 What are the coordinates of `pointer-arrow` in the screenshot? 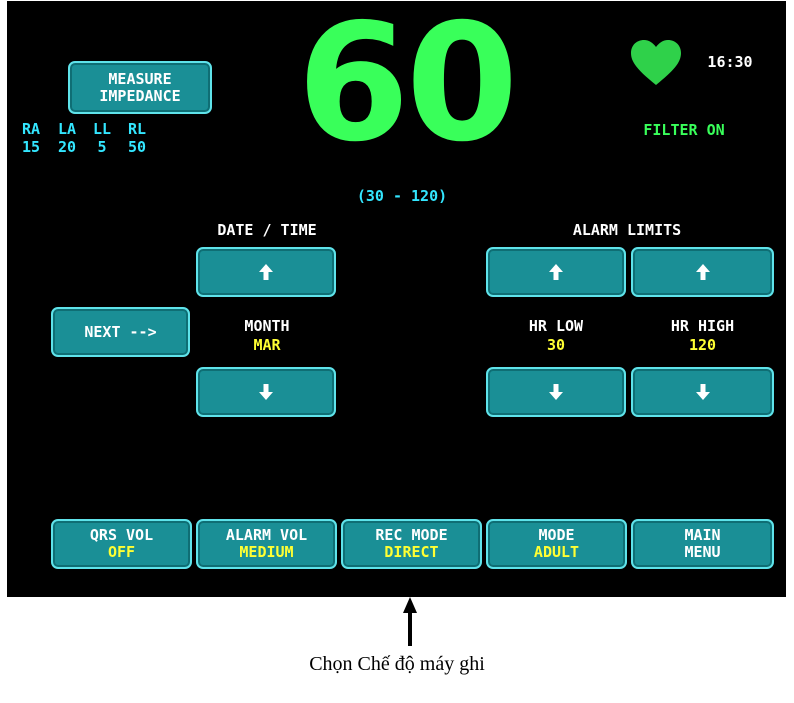 It's located at (410, 624).